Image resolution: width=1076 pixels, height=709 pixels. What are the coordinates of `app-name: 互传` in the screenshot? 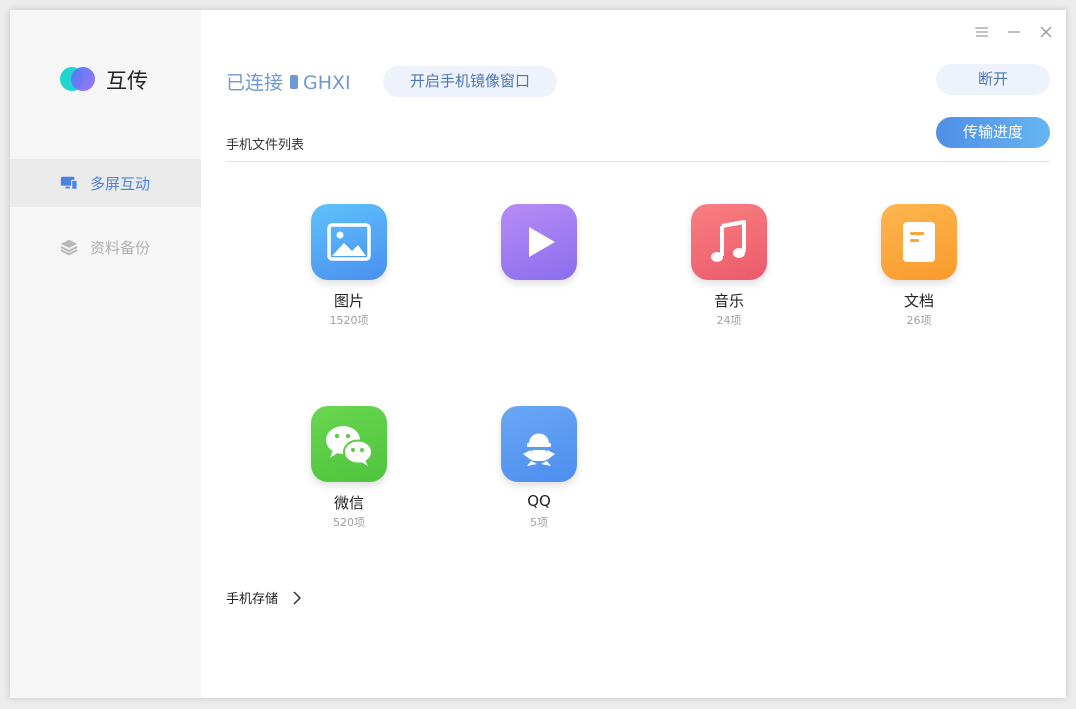 It's located at (127, 81).